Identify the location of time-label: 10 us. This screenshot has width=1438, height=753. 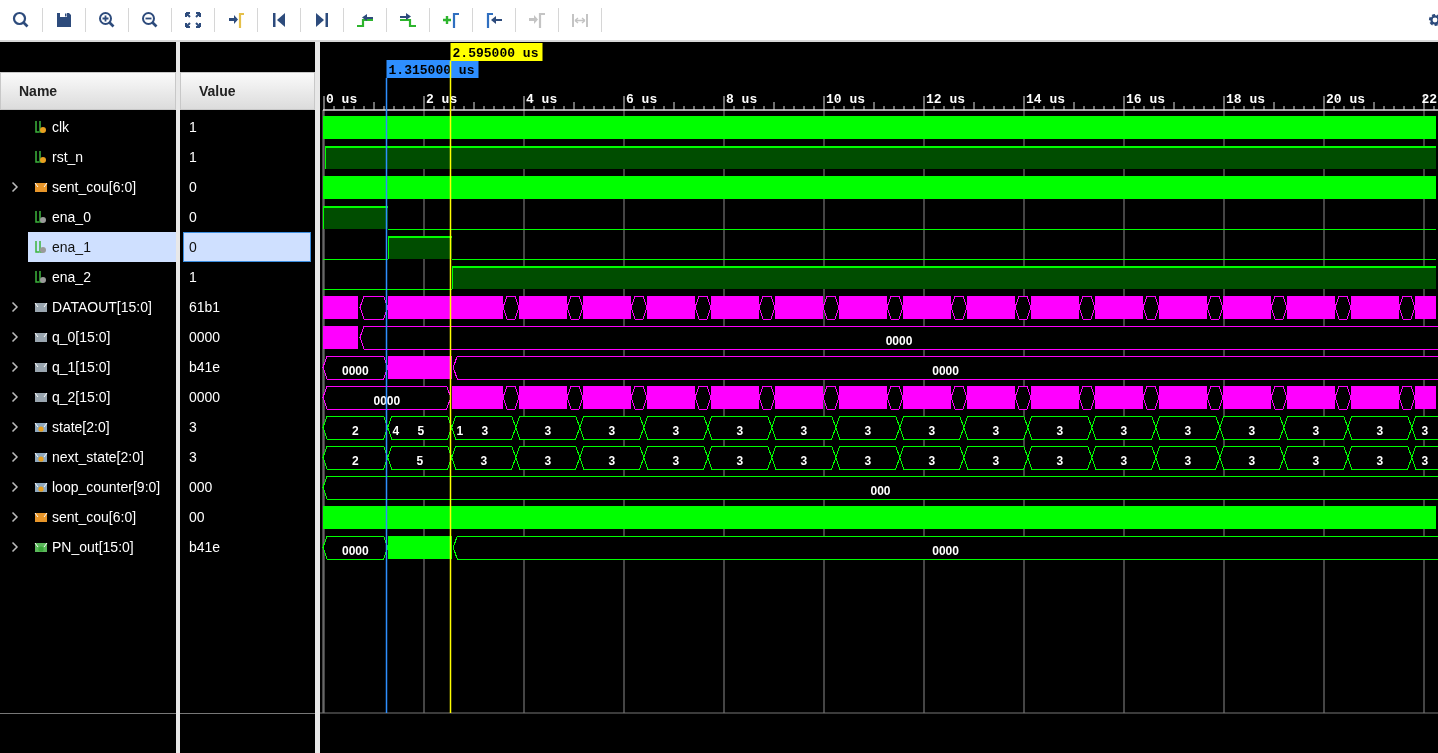
(845, 99).